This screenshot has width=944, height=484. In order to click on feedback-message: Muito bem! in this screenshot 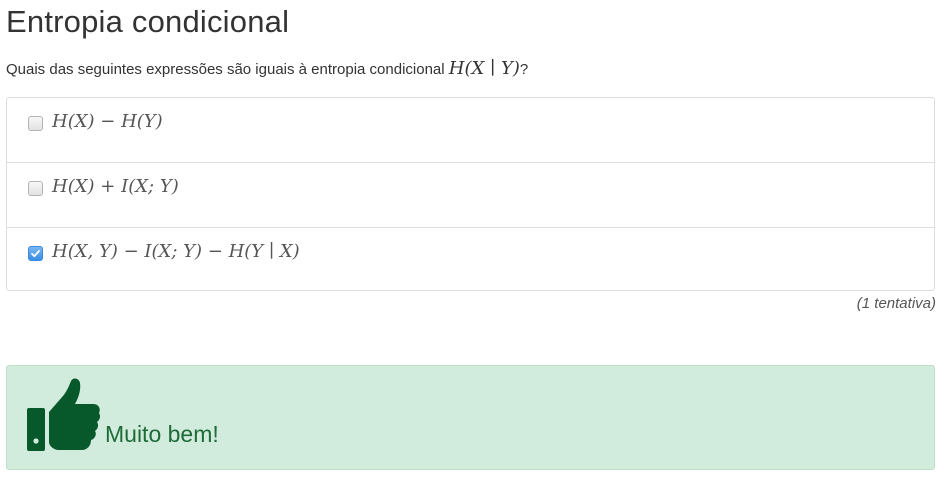, I will do `click(162, 434)`.